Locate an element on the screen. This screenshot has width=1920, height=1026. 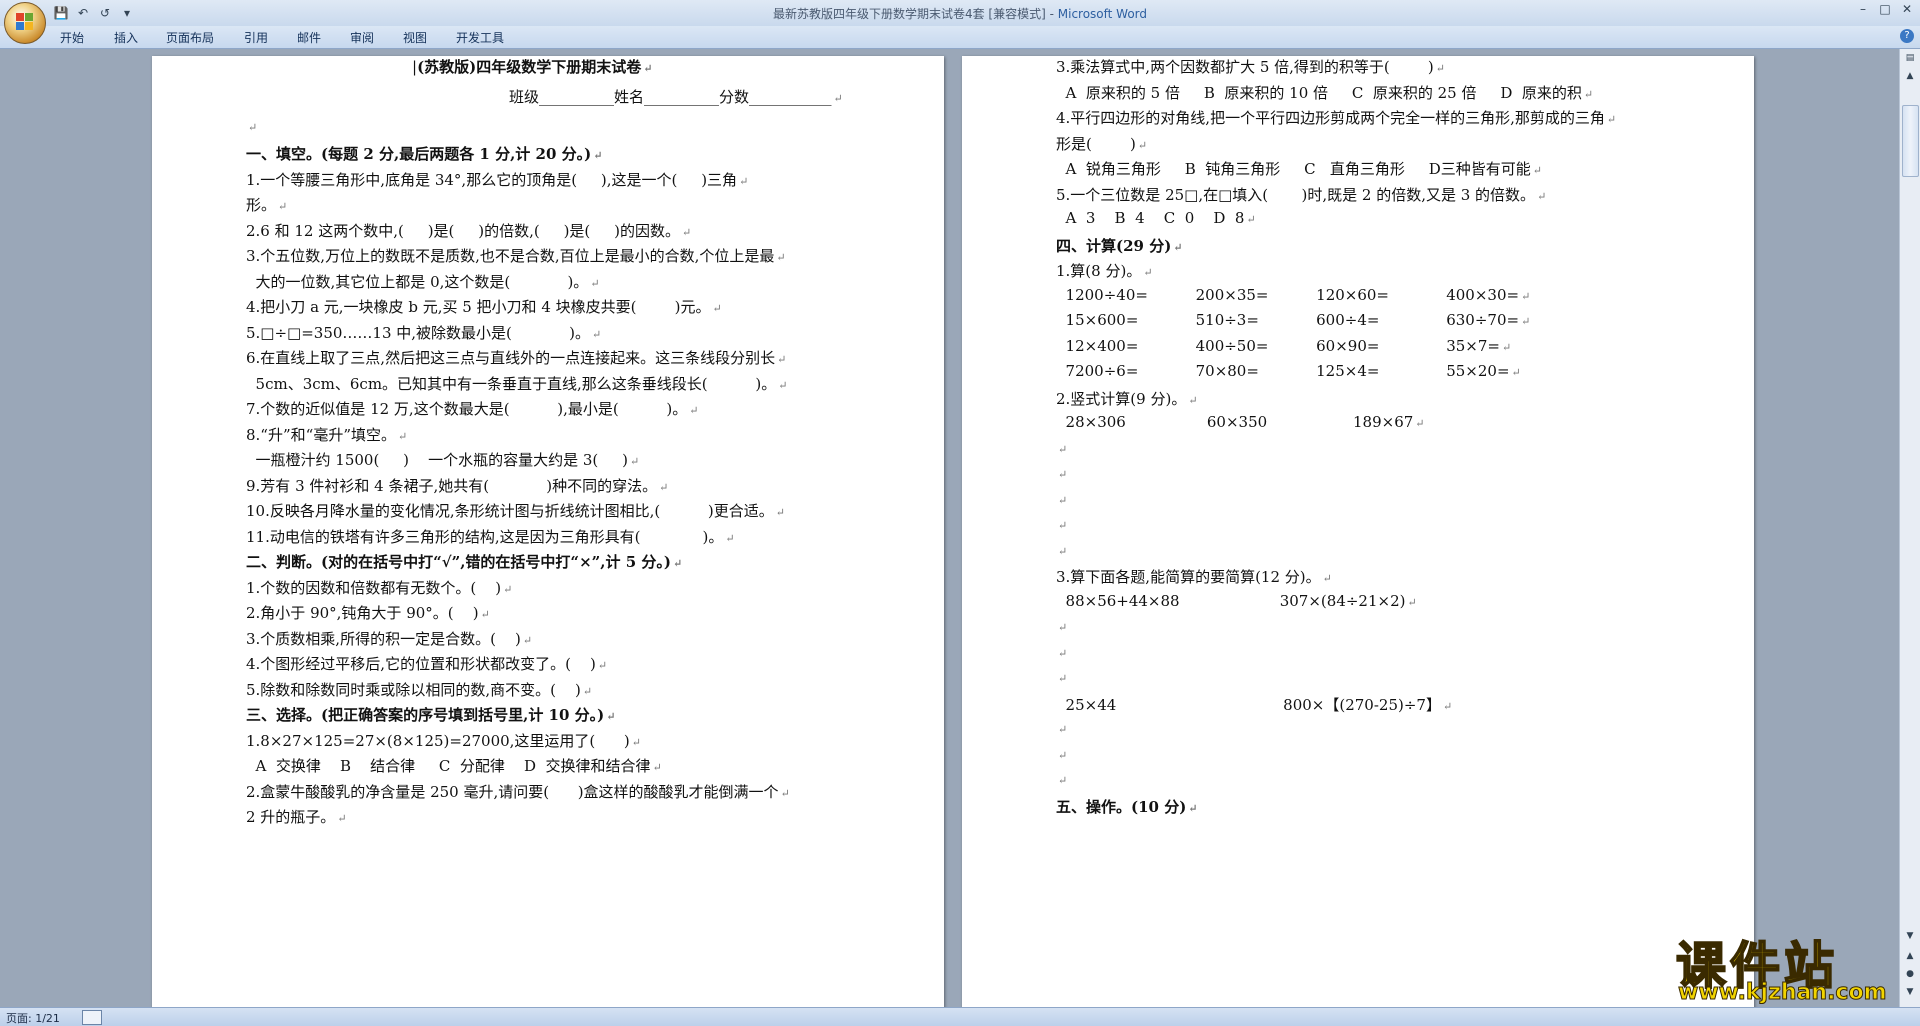
office-logo-icon is located at coordinates (25, 22).